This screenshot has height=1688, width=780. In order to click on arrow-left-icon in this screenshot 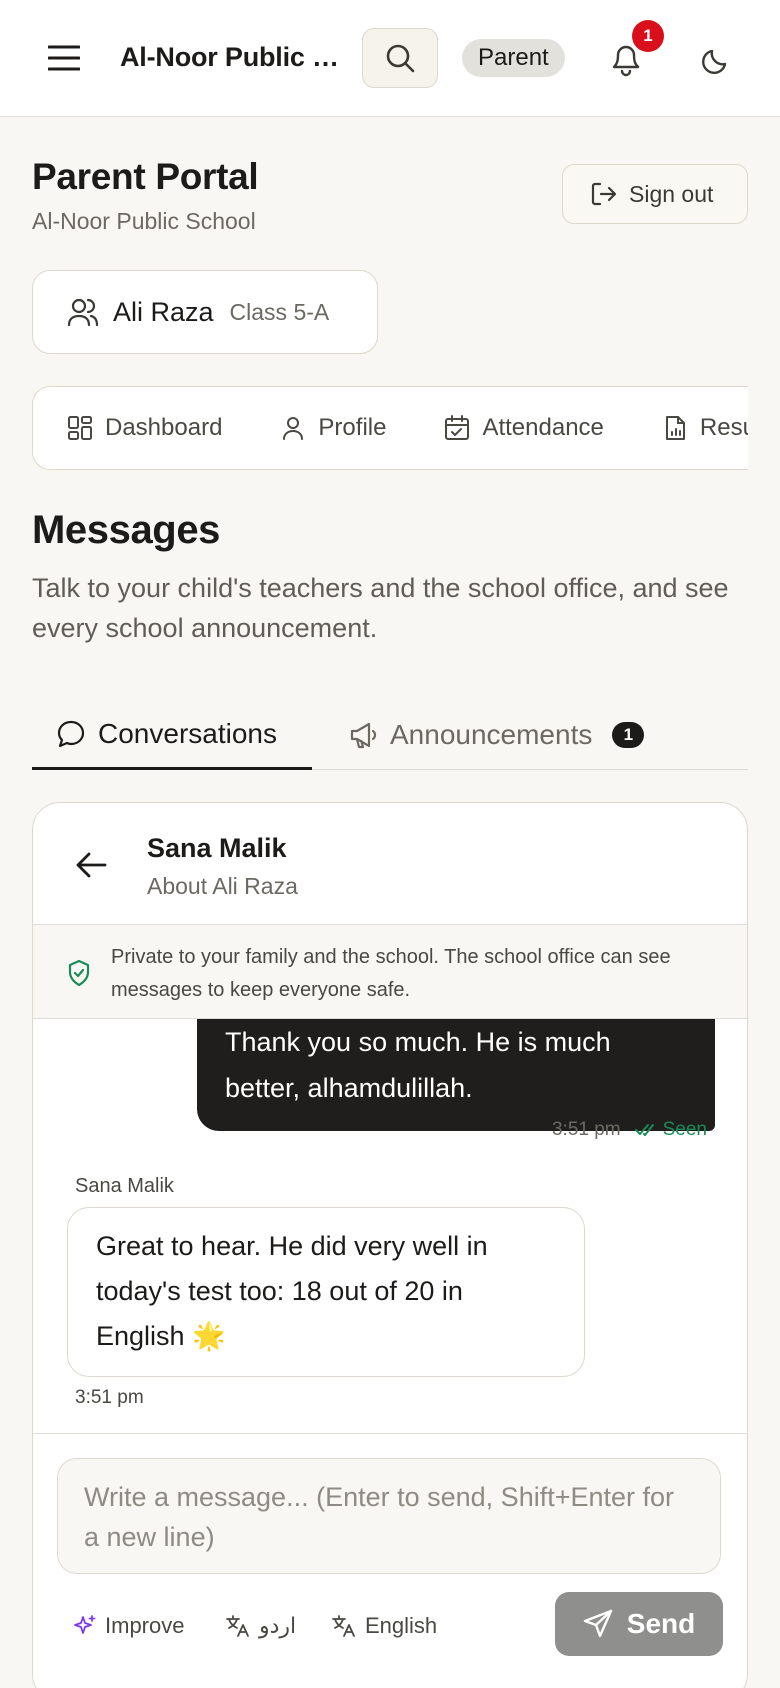, I will do `click(91, 865)`.